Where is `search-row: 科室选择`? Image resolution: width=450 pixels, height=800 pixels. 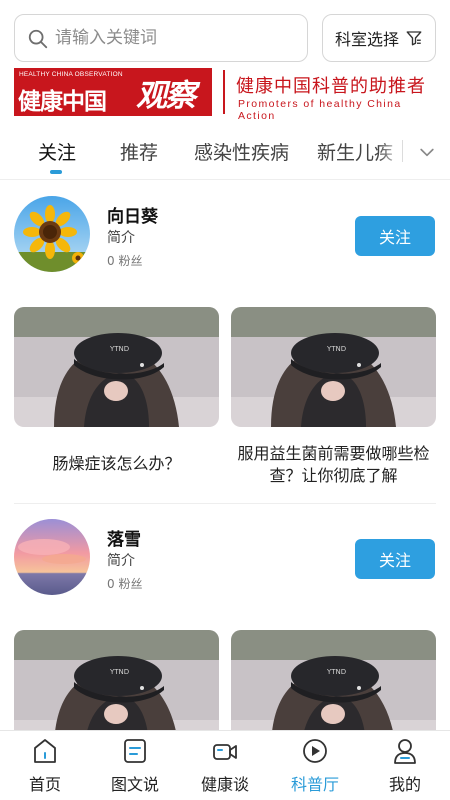
search-row: 科室选择 is located at coordinates (225, 38).